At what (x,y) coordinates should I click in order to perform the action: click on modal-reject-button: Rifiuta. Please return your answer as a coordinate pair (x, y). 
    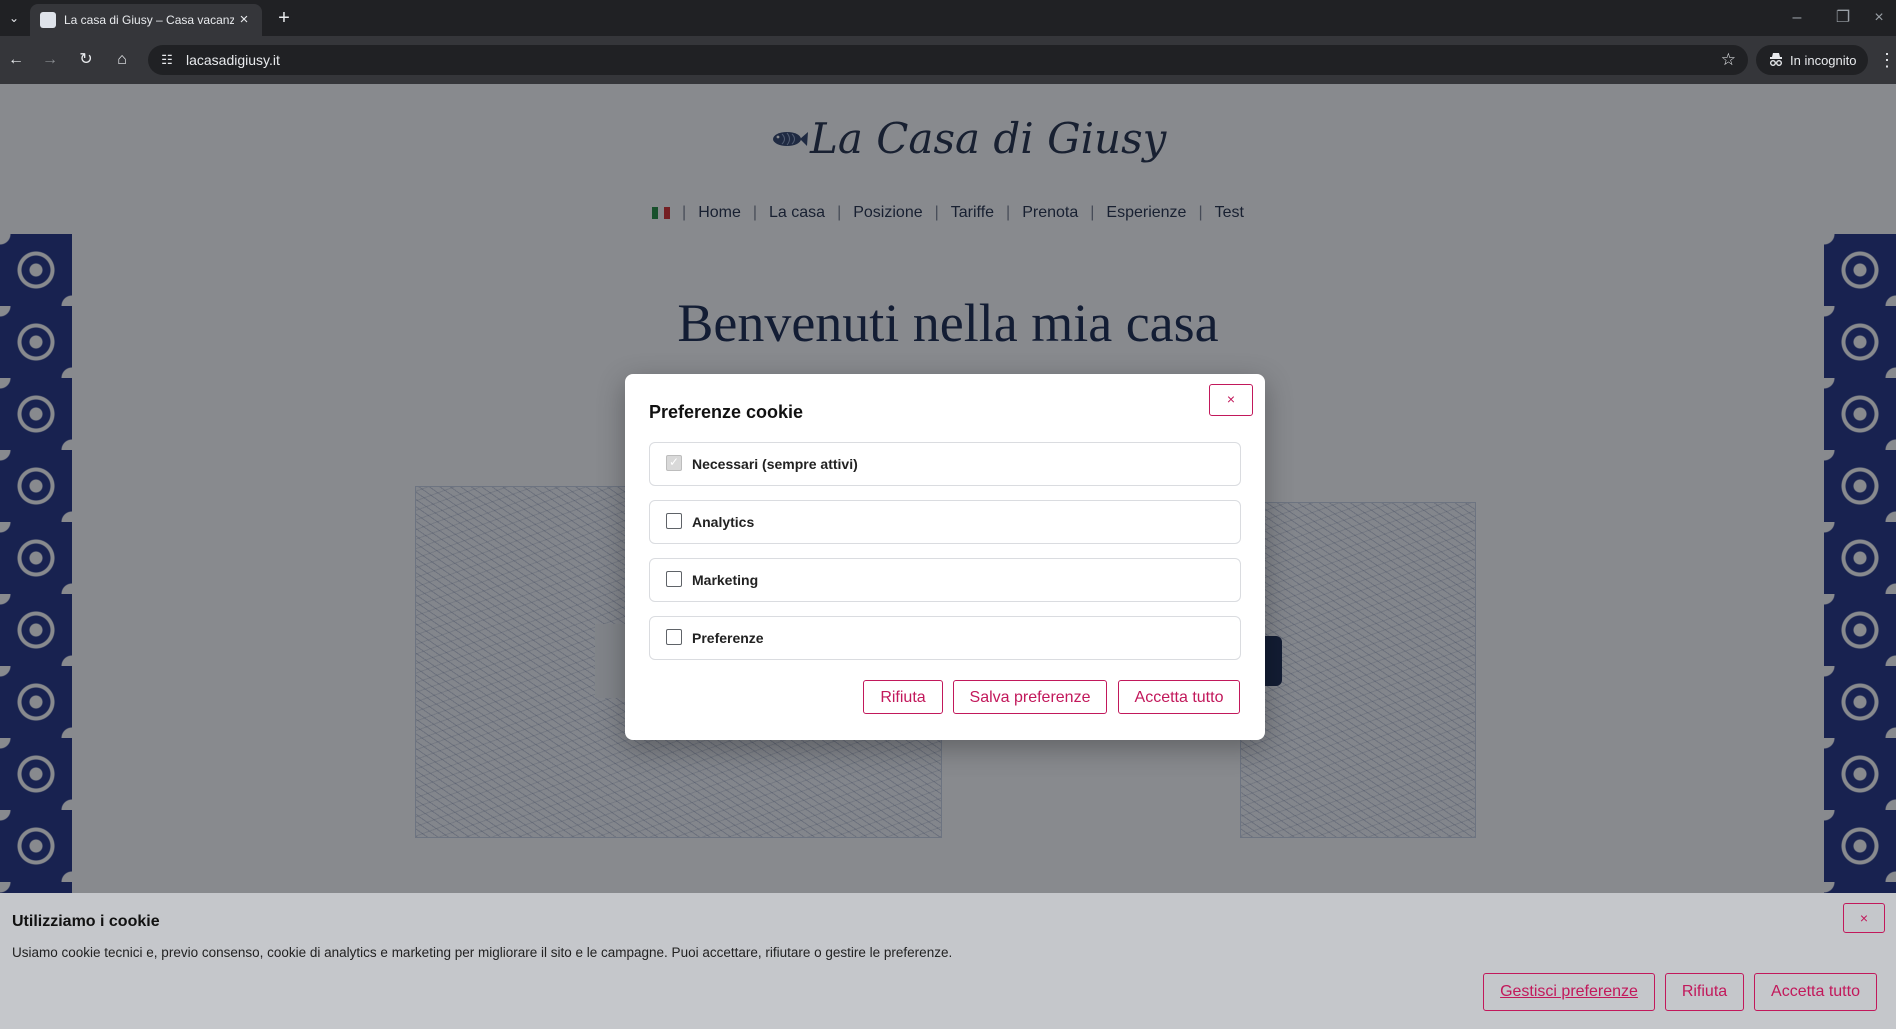
    Looking at the image, I should click on (903, 697).